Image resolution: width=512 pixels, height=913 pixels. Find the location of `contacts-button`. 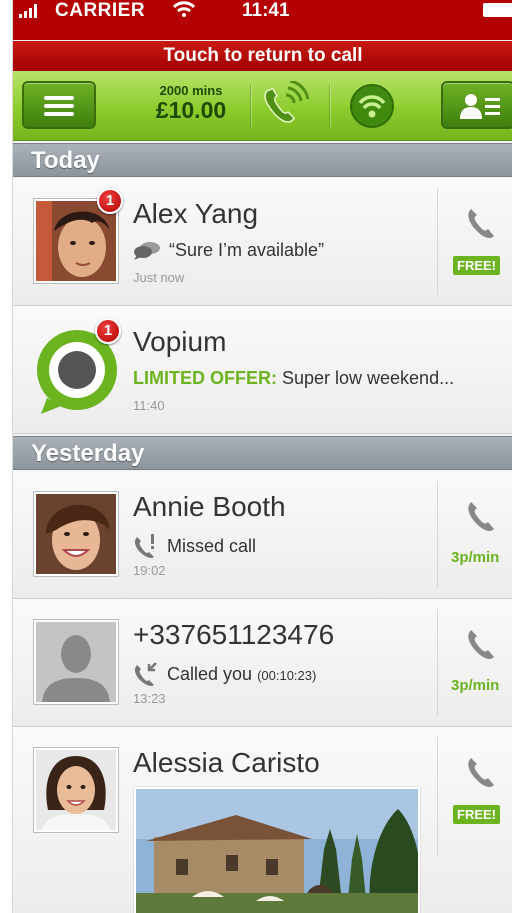

contacts-button is located at coordinates (476, 105).